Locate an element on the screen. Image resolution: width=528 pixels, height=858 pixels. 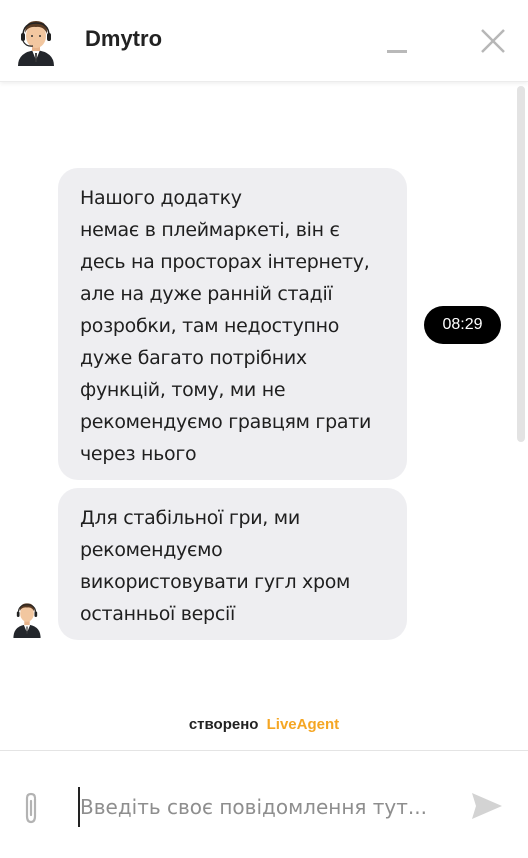
message-line: Нашого додатку is located at coordinates (161, 198).